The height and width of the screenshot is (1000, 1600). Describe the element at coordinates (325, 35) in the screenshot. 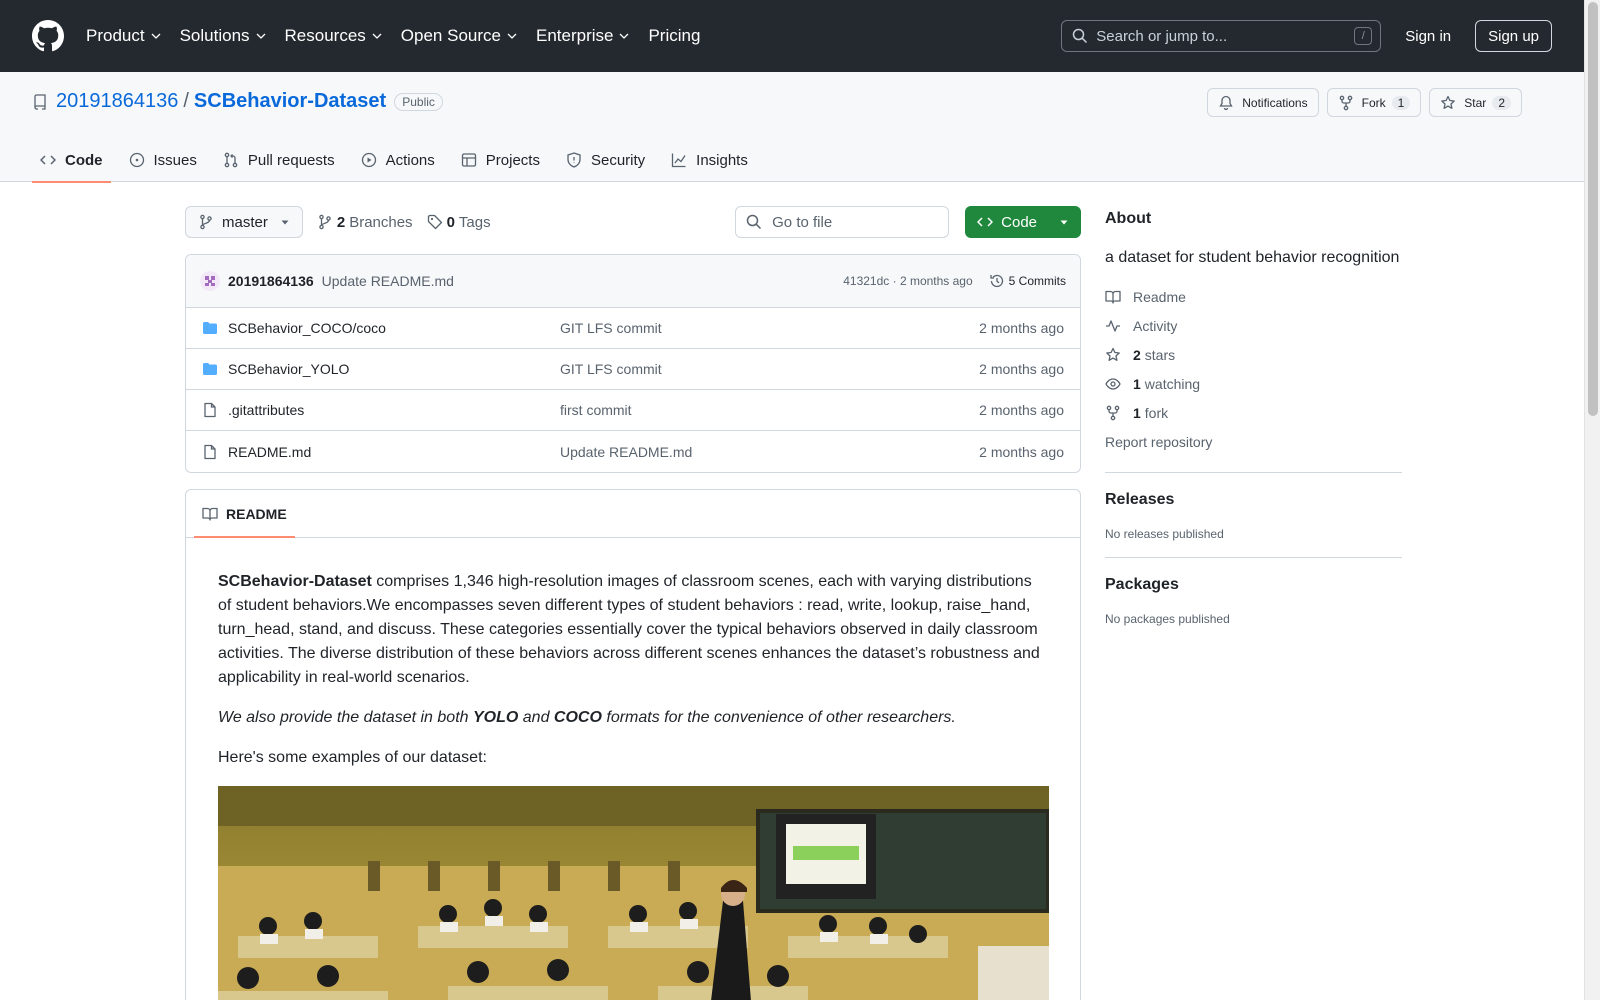

I see `nav-resources-label: Resources` at that location.